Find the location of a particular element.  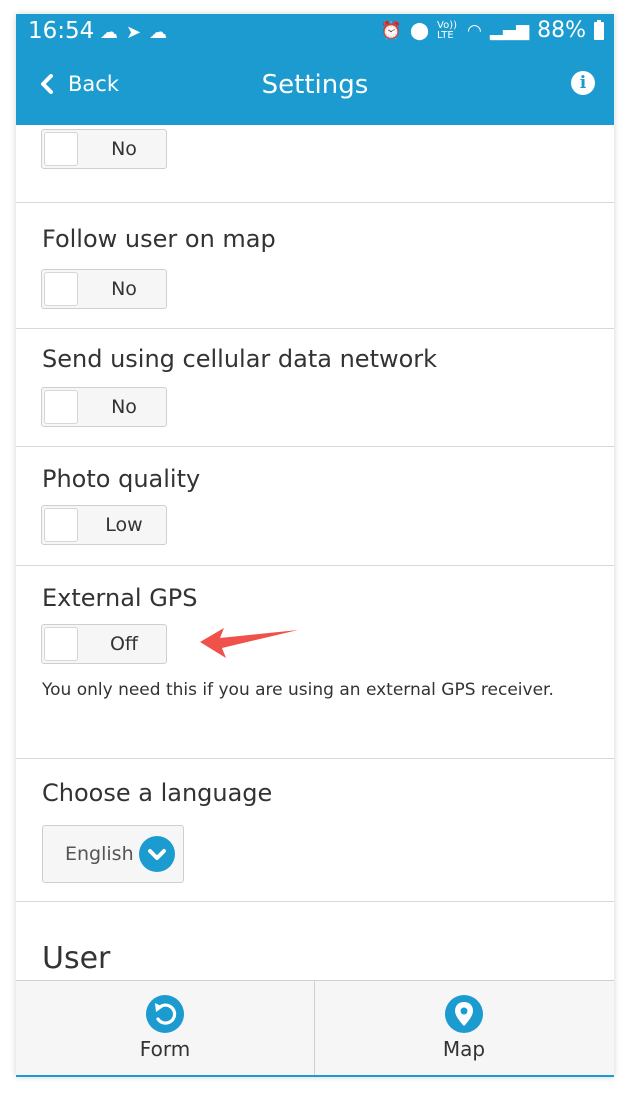

setting-label: External GPS is located at coordinates (120, 598).